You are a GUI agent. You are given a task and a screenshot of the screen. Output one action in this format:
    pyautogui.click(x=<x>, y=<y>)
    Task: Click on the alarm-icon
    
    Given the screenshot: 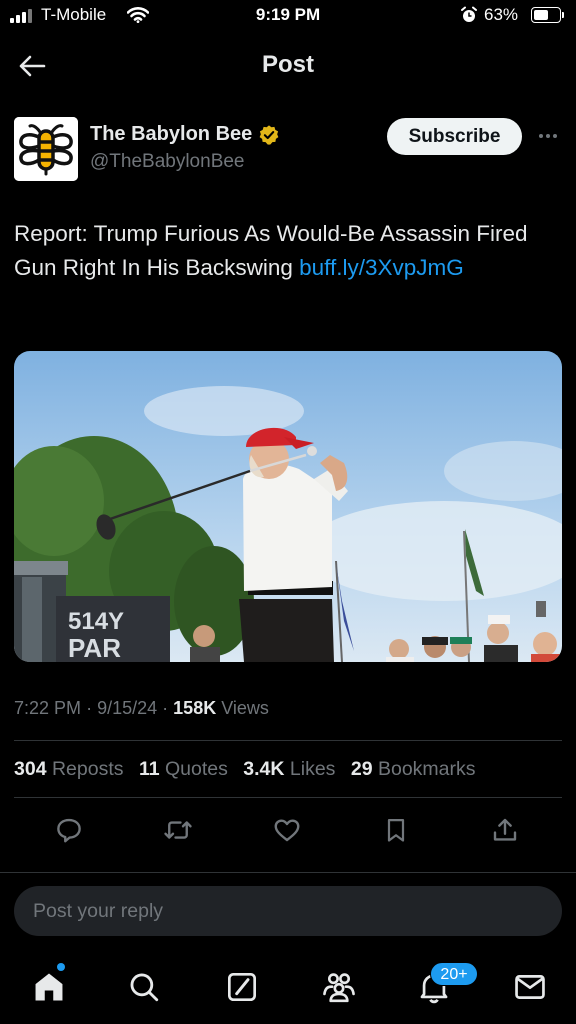 What is the action you would take?
    pyautogui.click(x=469, y=14)
    